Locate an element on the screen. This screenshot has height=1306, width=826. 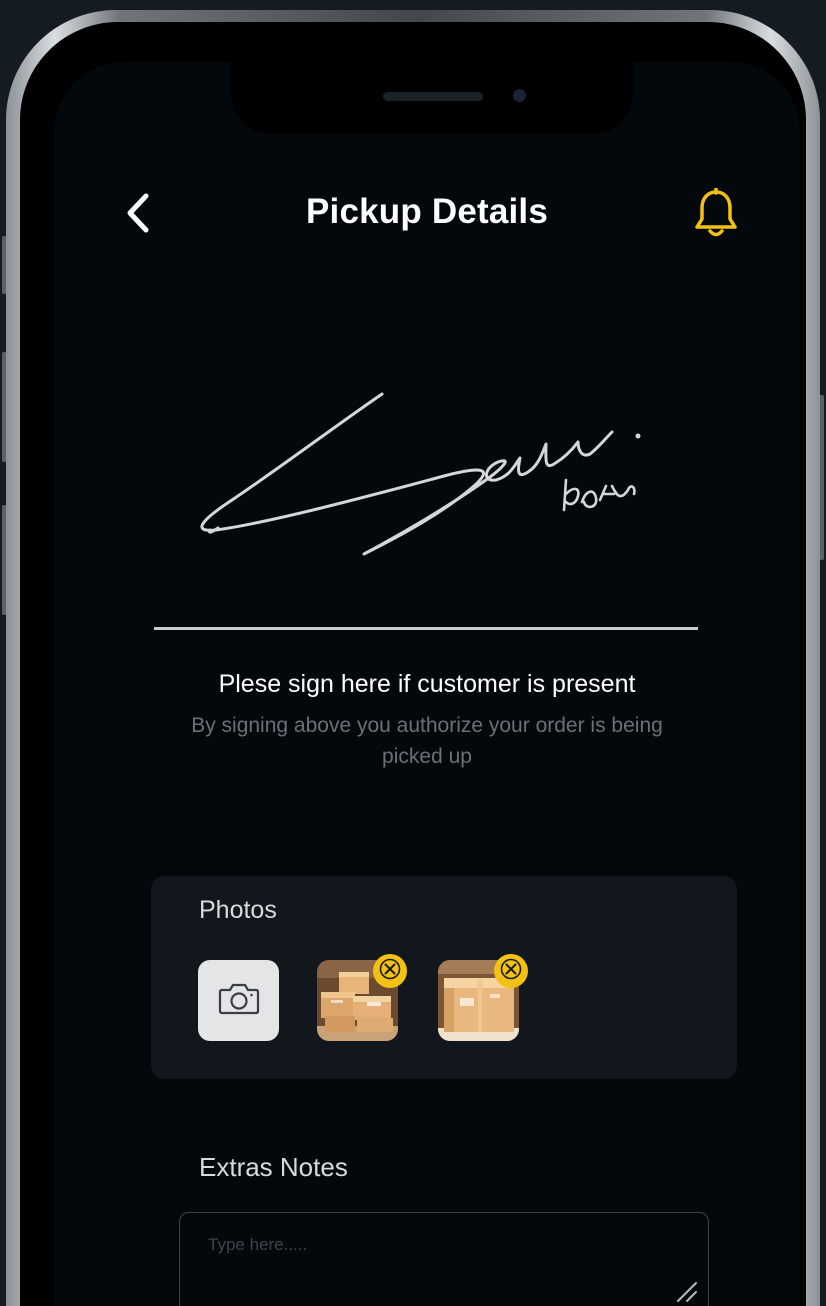
notch is located at coordinates (432, 98).